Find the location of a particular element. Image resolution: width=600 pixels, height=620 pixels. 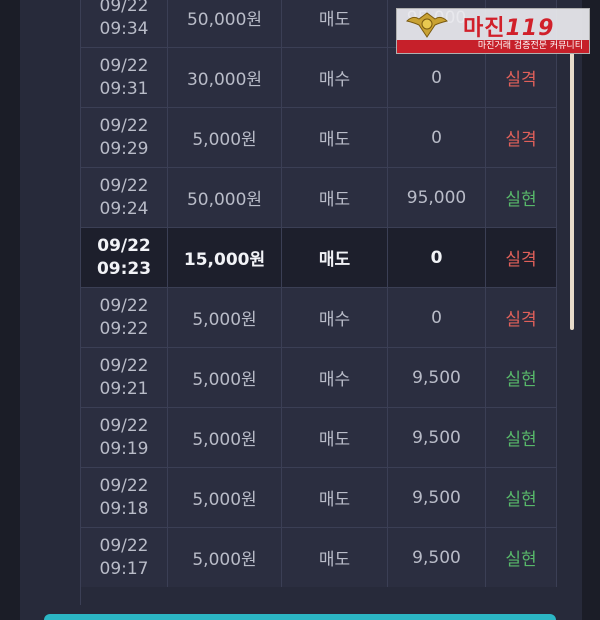

trade-time: 09/22 09:19 is located at coordinates (124, 437).